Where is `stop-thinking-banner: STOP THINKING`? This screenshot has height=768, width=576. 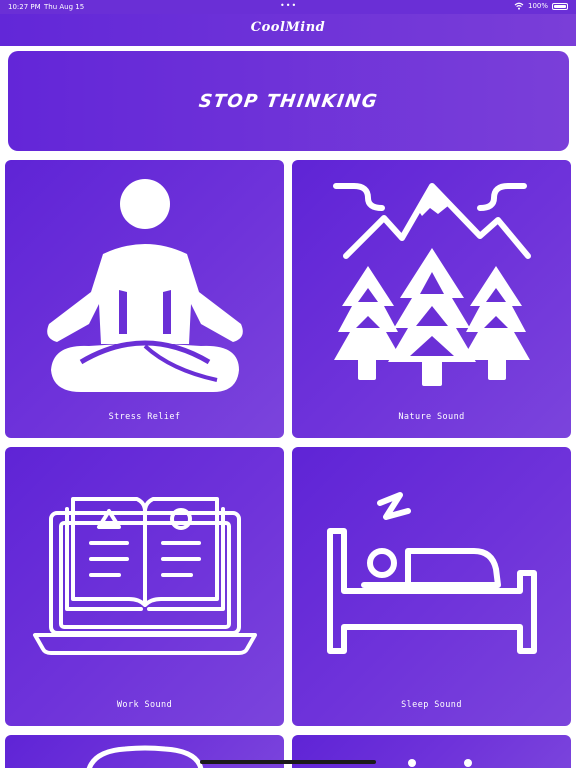 stop-thinking-banner: STOP THINKING is located at coordinates (288, 101).